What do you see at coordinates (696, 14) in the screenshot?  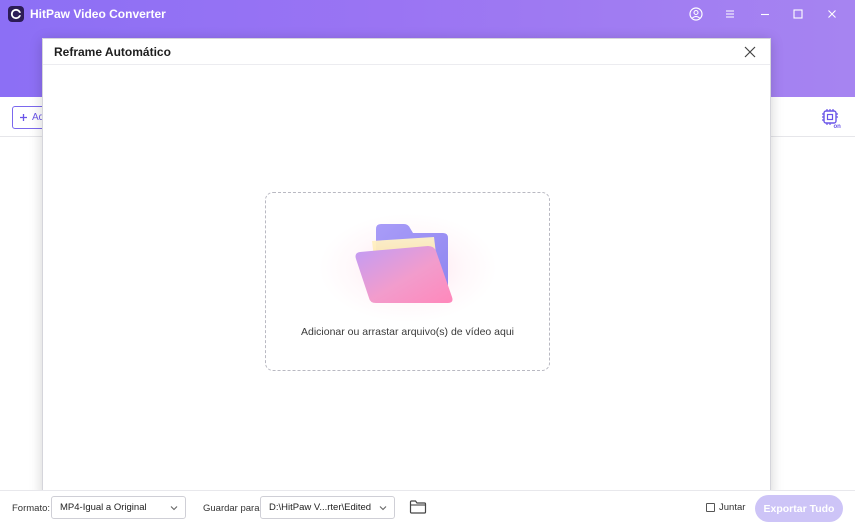 I see `account-icon` at bounding box center [696, 14].